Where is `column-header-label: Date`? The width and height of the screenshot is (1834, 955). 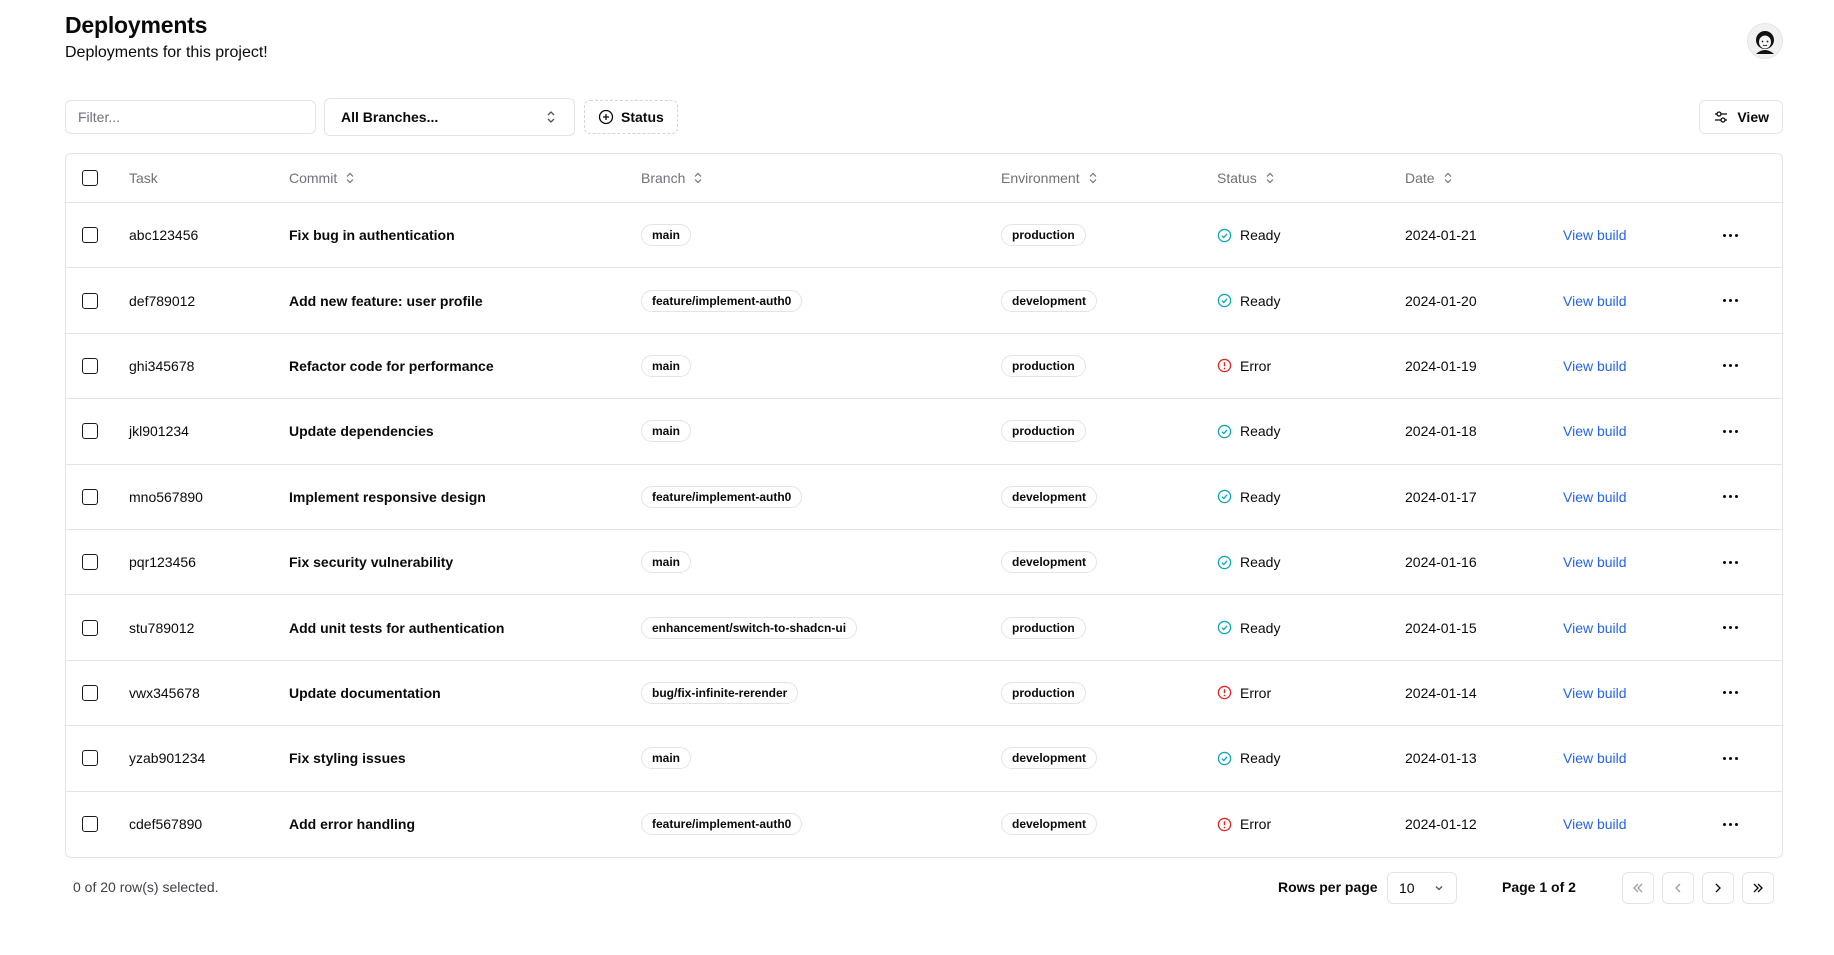 column-header-label: Date is located at coordinates (1420, 178).